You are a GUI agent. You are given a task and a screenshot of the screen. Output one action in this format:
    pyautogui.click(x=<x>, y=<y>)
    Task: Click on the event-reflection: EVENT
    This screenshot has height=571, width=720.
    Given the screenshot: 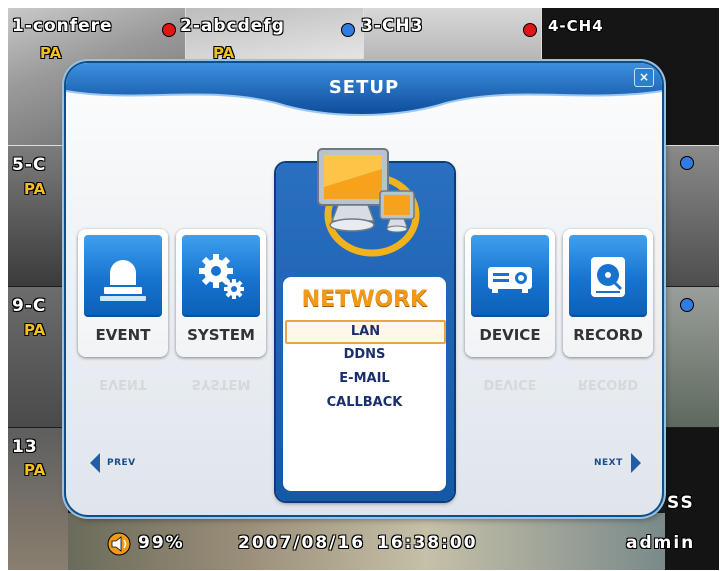 What is the action you would take?
    pyautogui.click(x=123, y=383)
    